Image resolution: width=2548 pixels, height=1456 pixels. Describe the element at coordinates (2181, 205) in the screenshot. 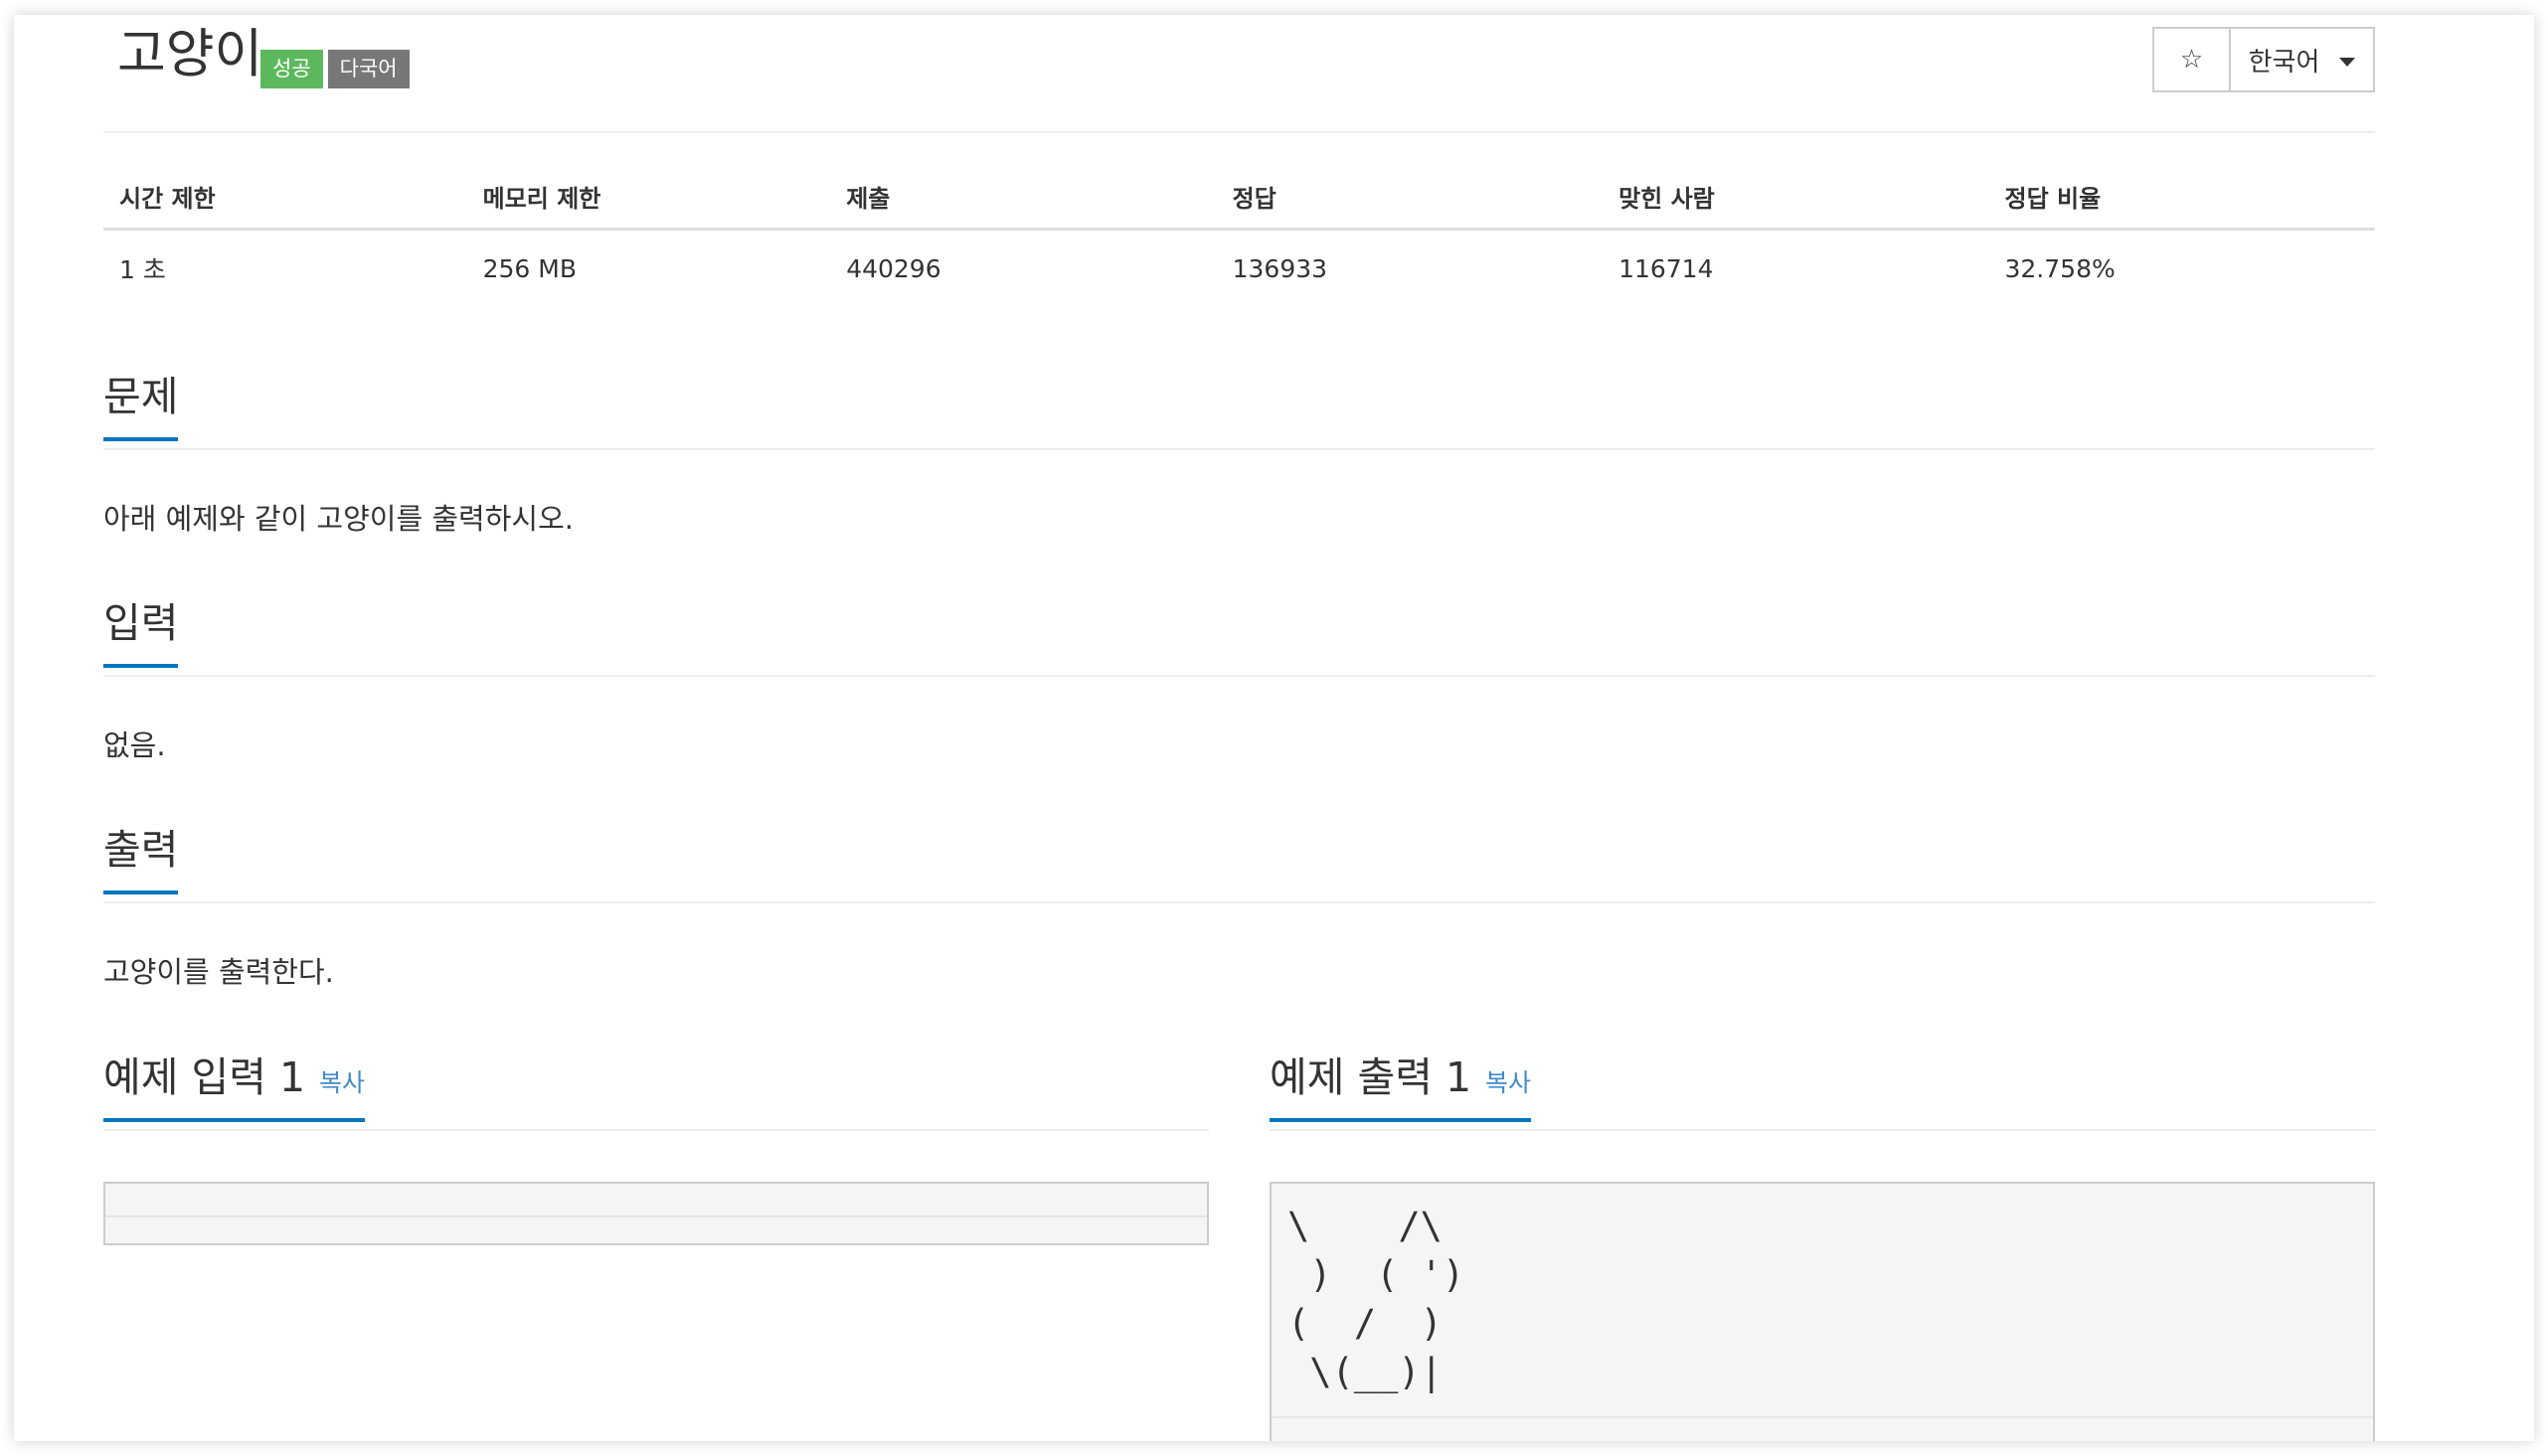

I see `header-accept-rate: 정답 비율` at that location.